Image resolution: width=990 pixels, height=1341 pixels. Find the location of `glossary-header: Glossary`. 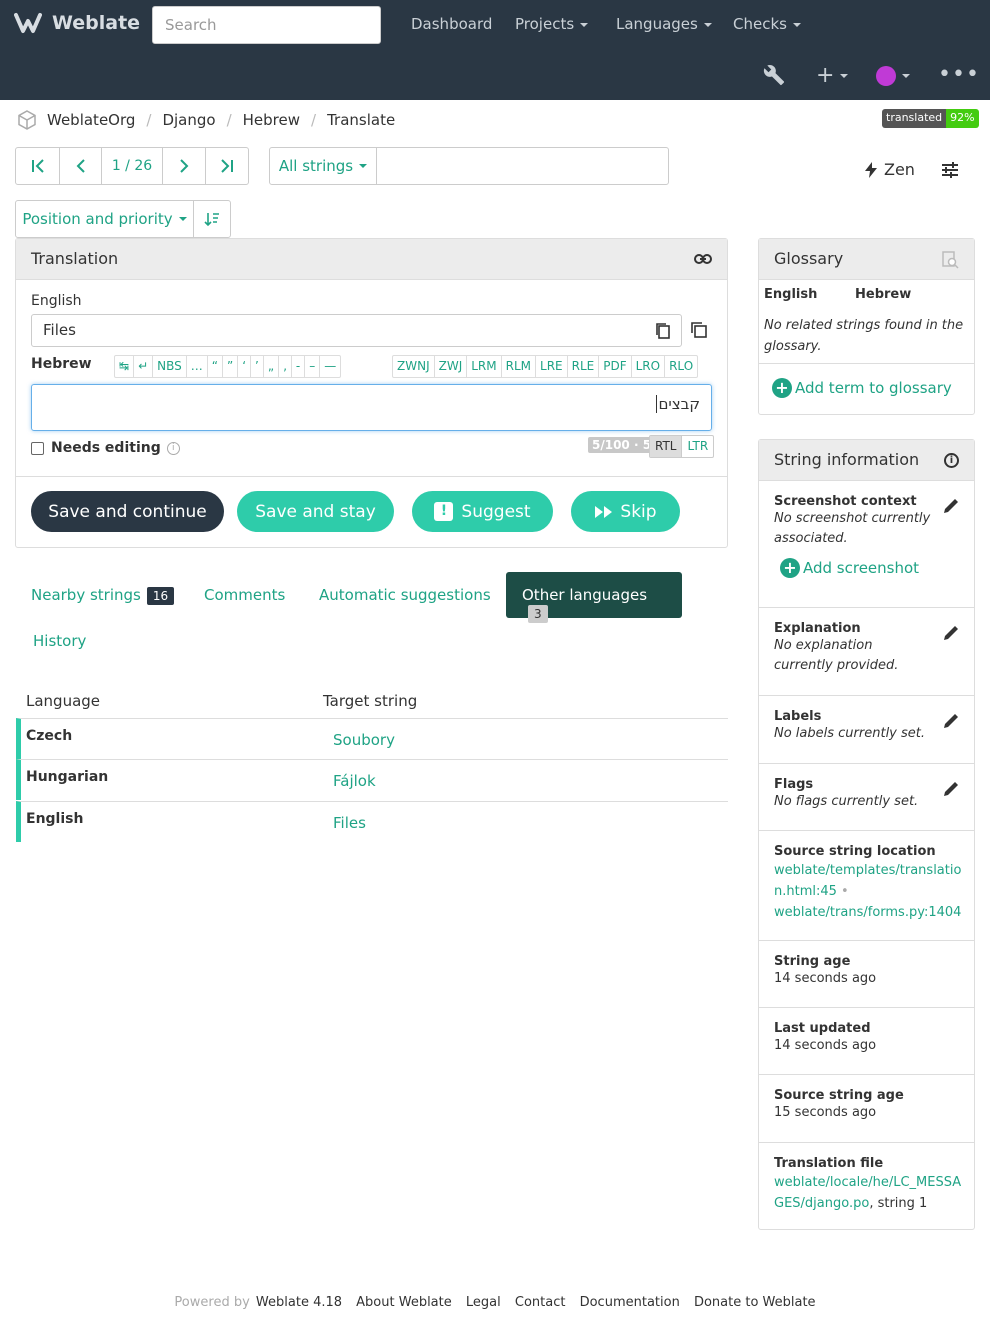

glossary-header: Glossary is located at coordinates (866, 259).